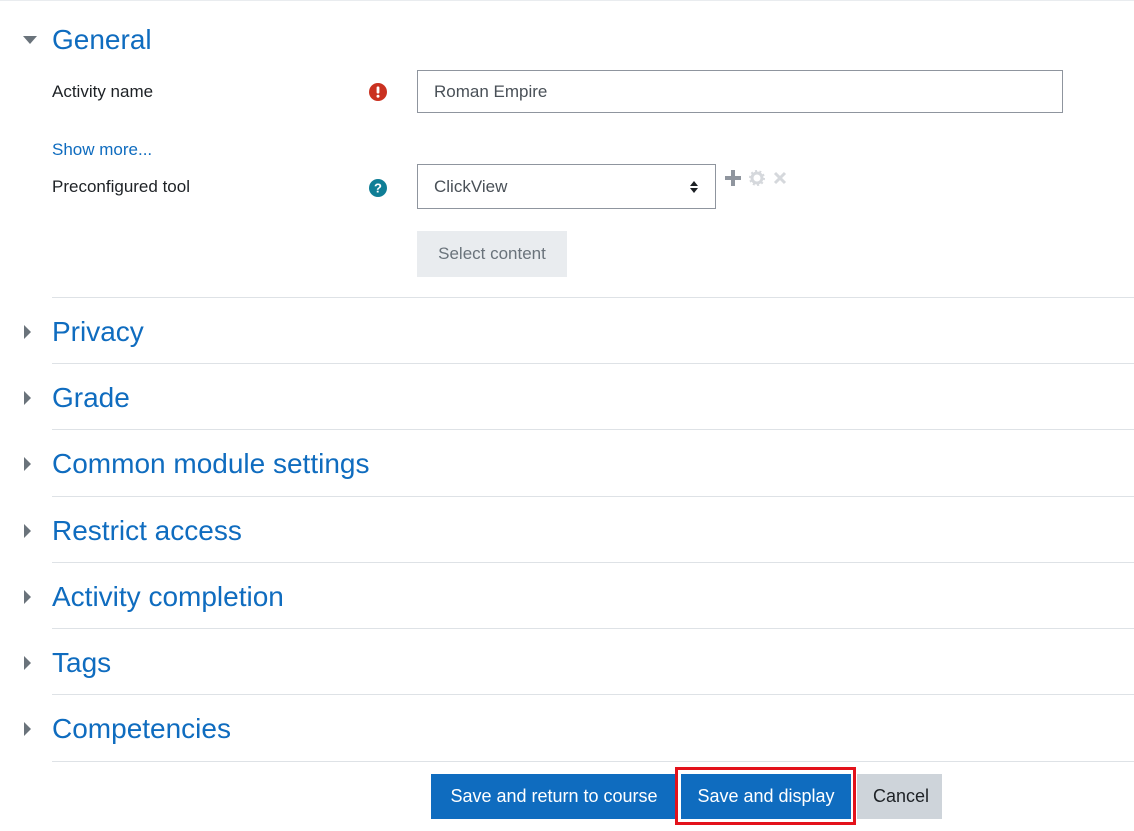 The image size is (1134, 831). Describe the element at coordinates (211, 463) in the screenshot. I see `section-common-module-settings-title: Common module settings` at that location.